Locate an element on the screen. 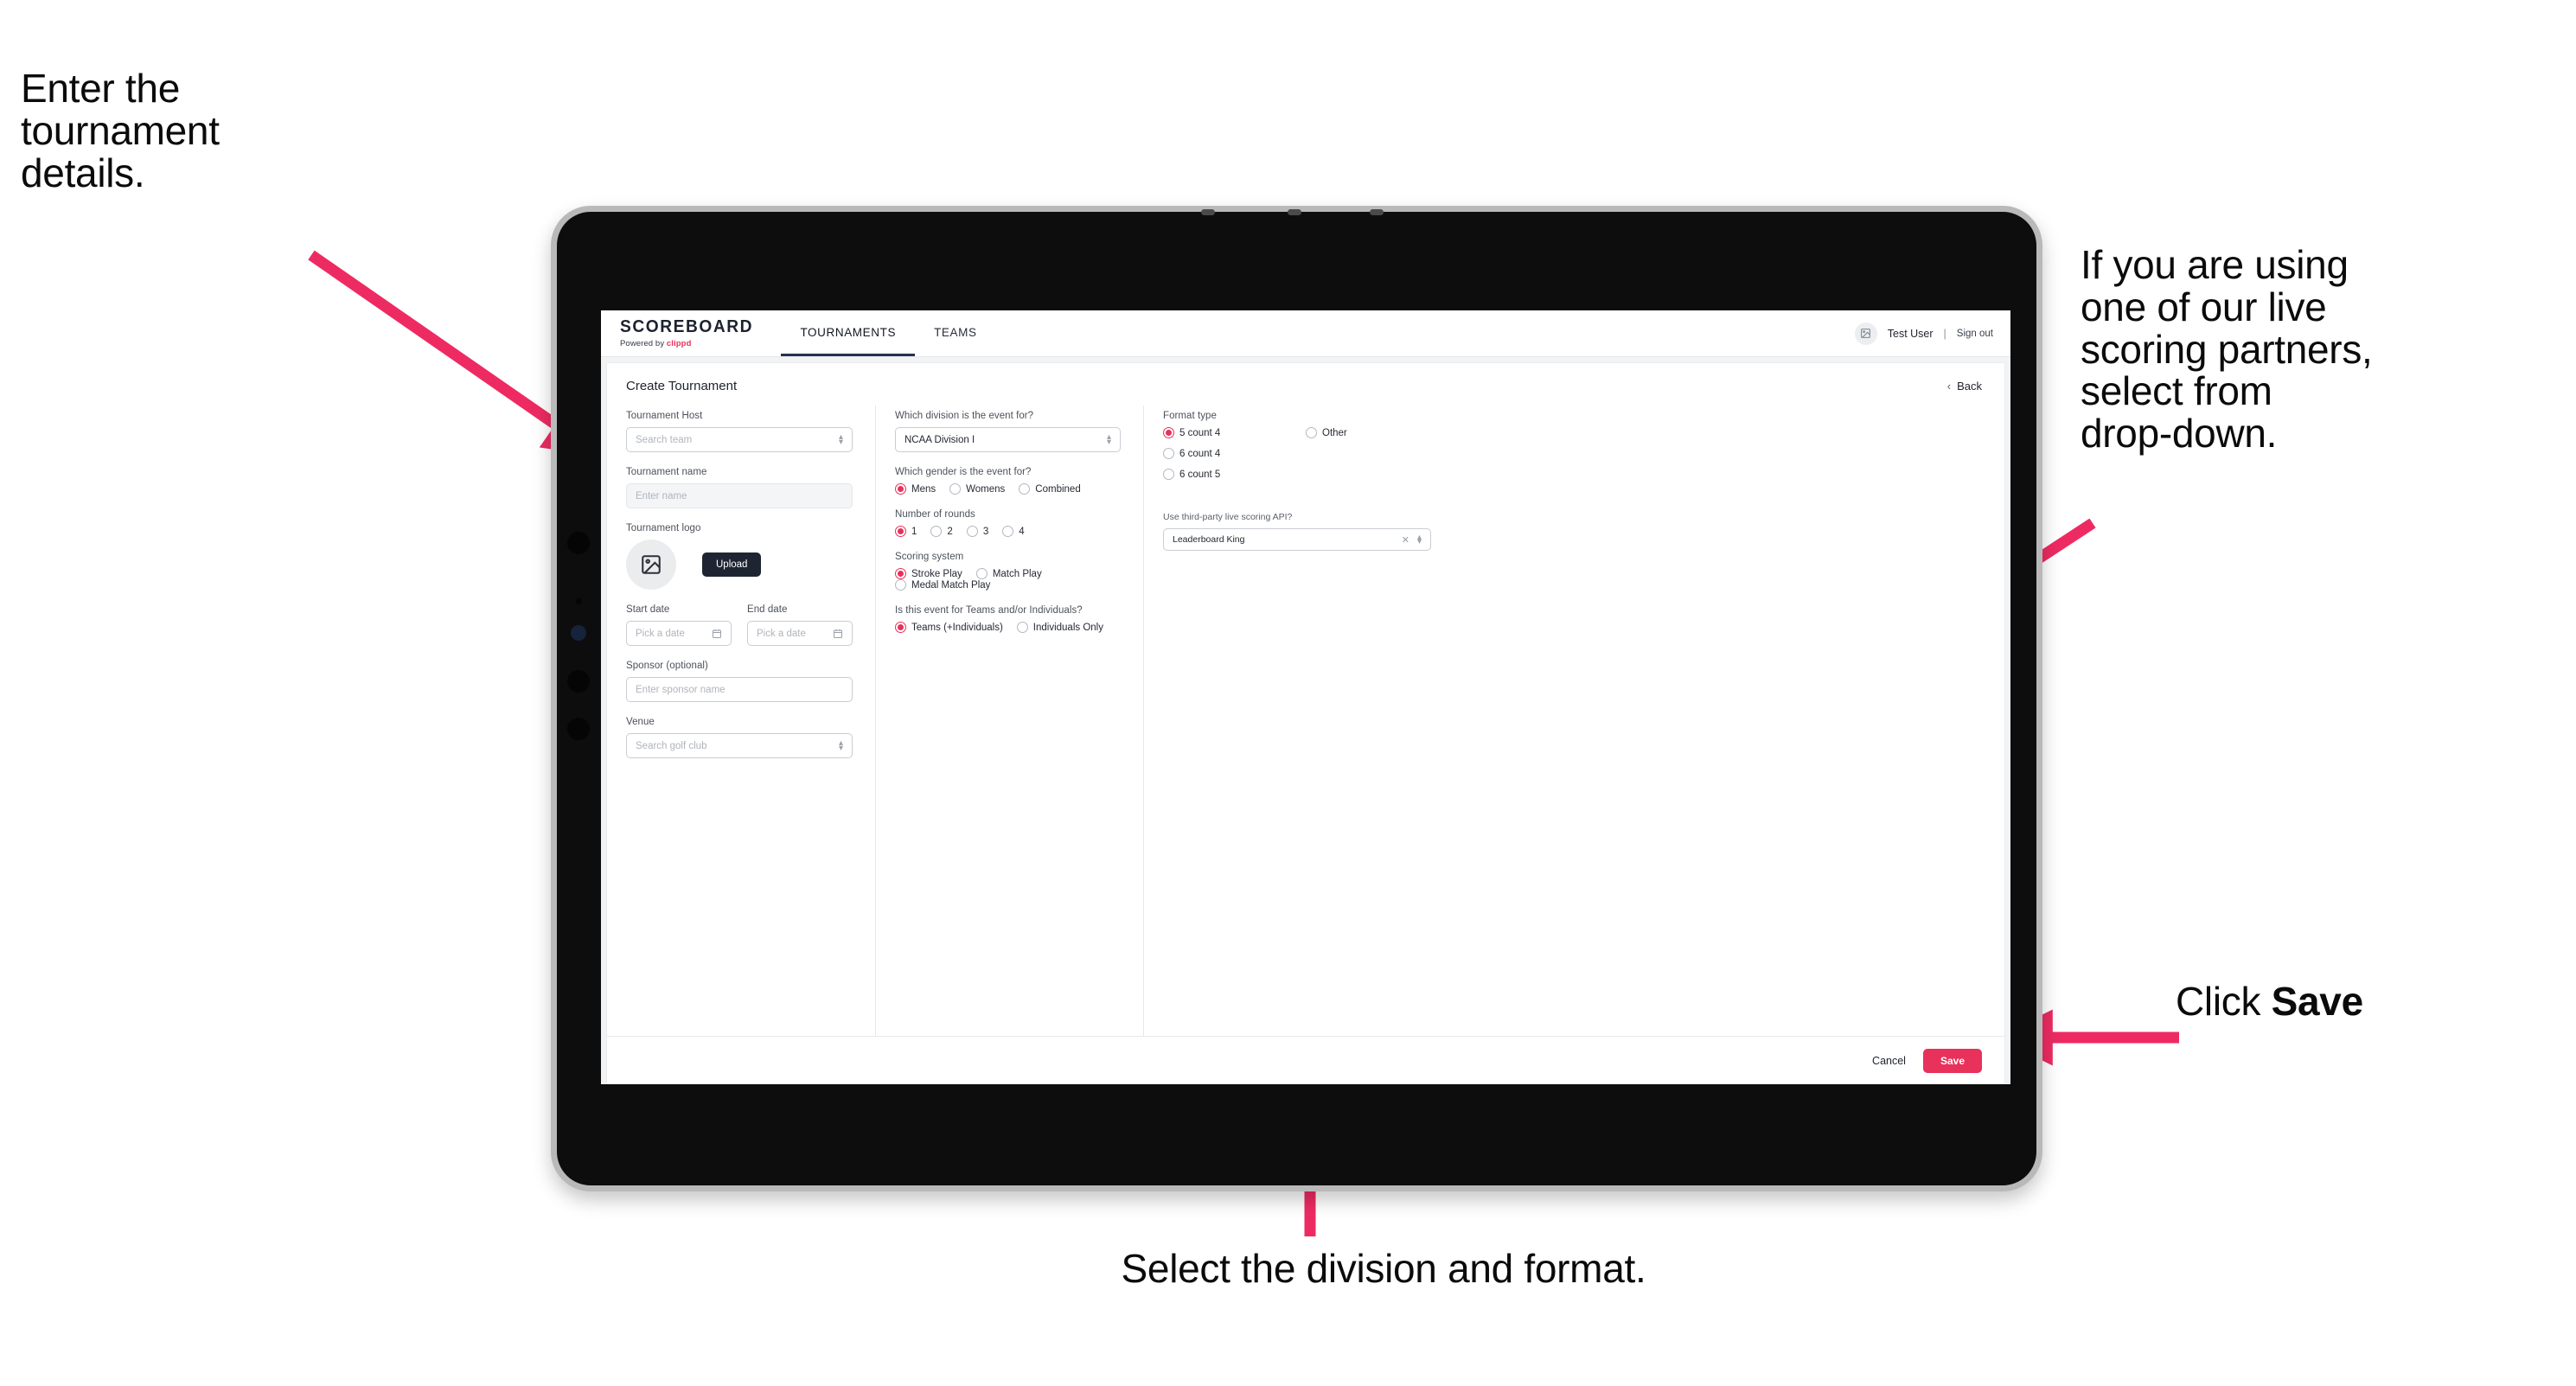  start-date-input: Pick a date is located at coordinates (679, 633).